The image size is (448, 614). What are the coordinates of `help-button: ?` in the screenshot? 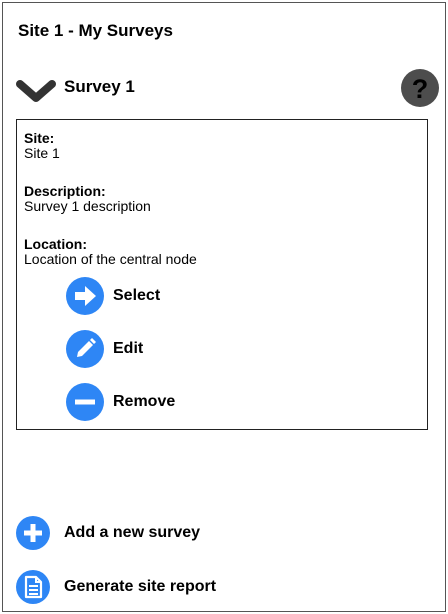 It's located at (420, 88).